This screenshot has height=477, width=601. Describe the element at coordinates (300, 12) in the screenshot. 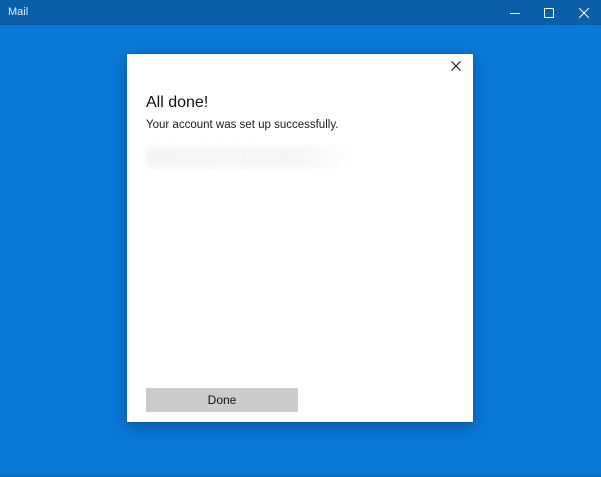

I see `title-bar: Mail` at that location.